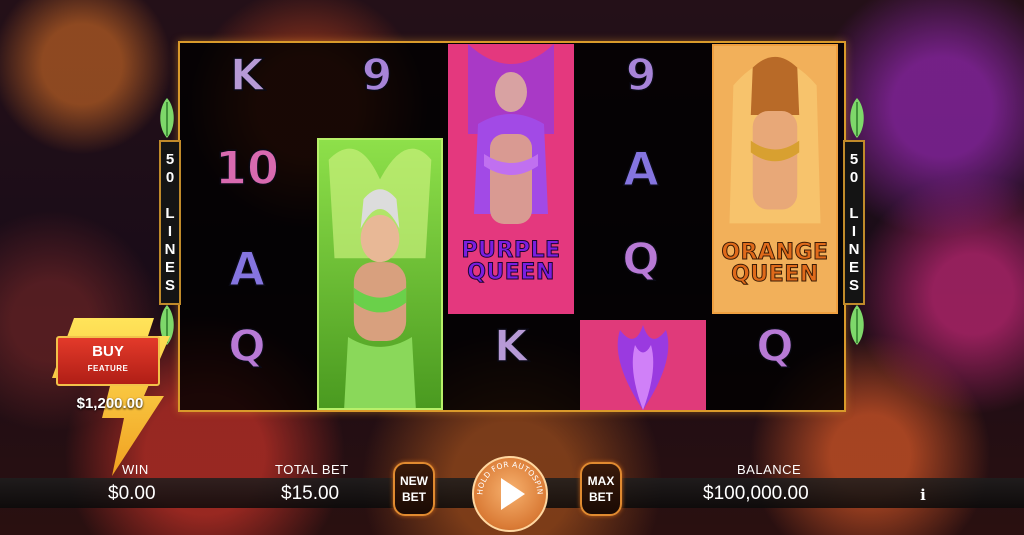  What do you see at coordinates (511, 179) in the screenshot?
I see `purple-queen-card: PURPLE QUEEN` at bounding box center [511, 179].